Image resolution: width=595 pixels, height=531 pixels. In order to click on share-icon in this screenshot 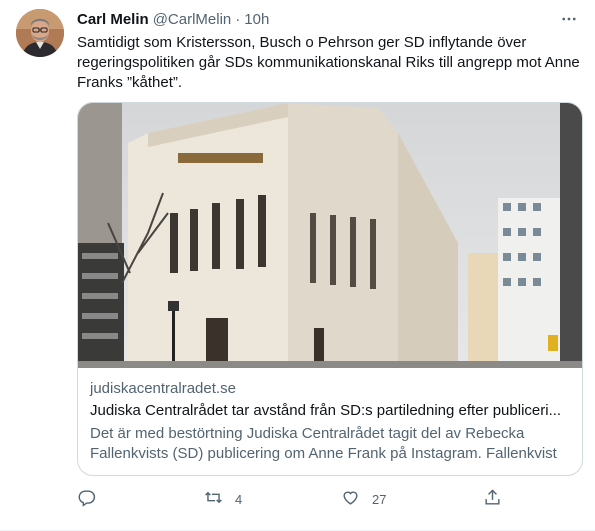, I will do `click(492, 499)`.